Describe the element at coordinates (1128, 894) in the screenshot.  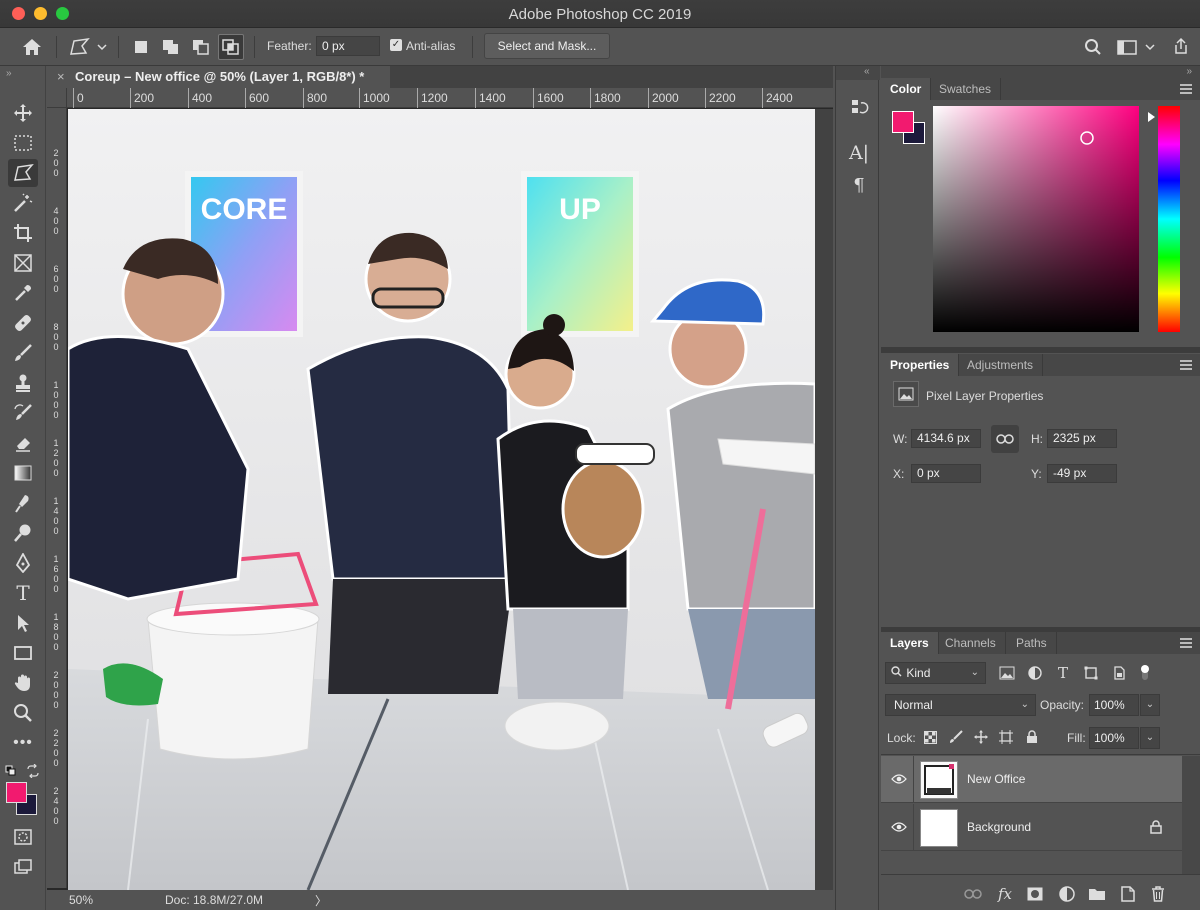
I see `new-layer-icon` at that location.